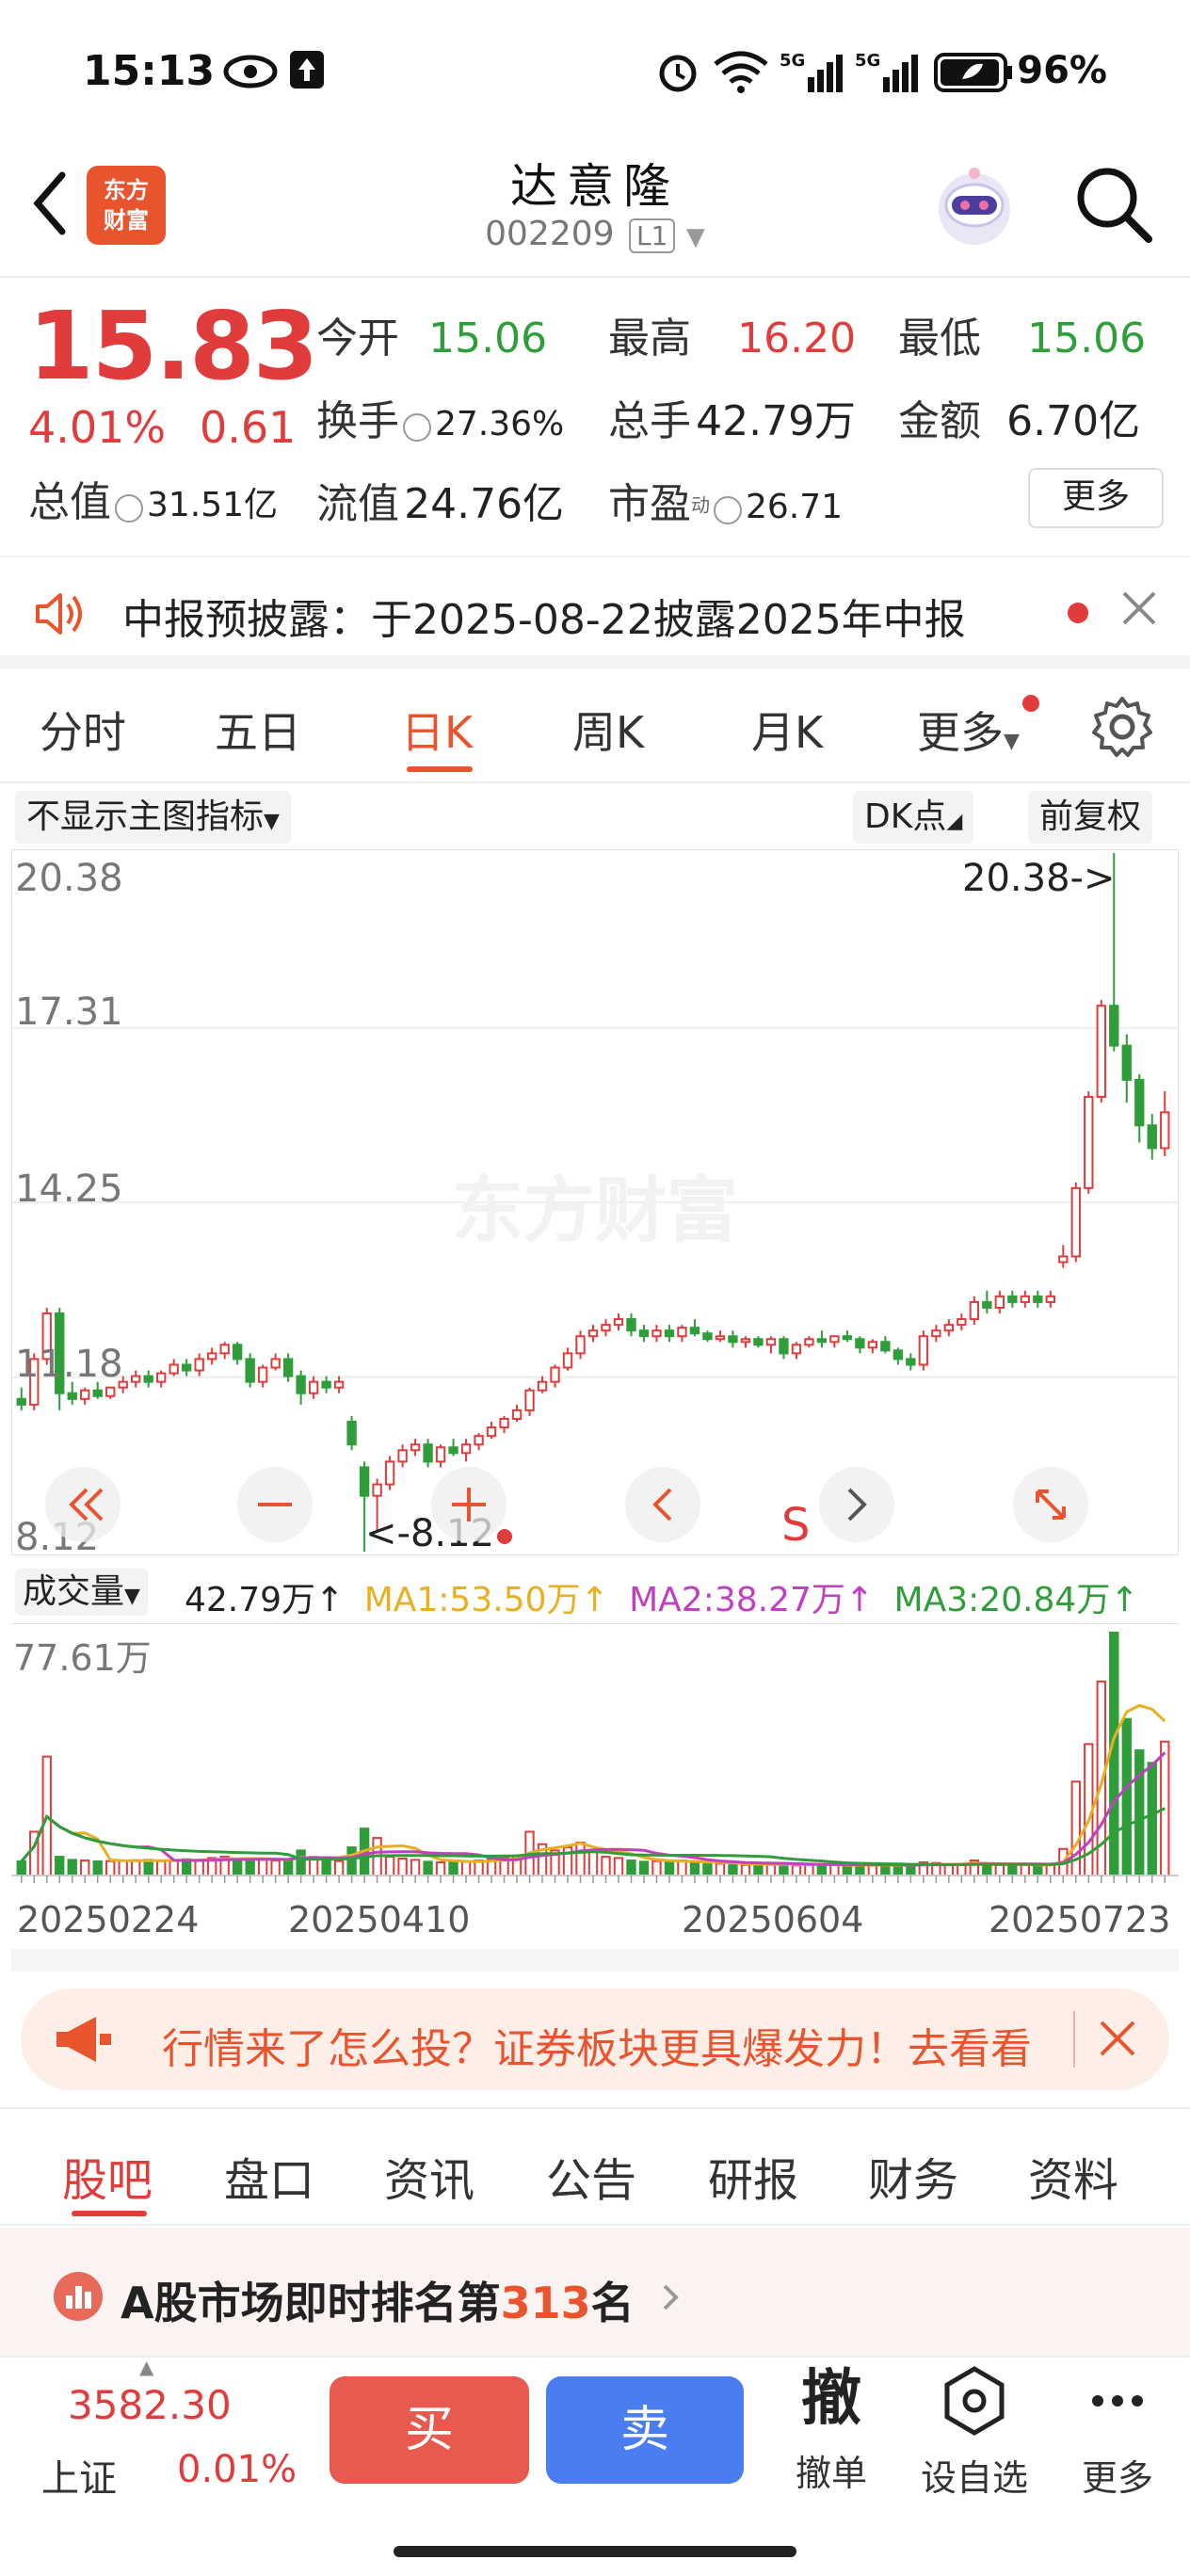  I want to click on signal-5g-icon: 5G, so click(886, 71).